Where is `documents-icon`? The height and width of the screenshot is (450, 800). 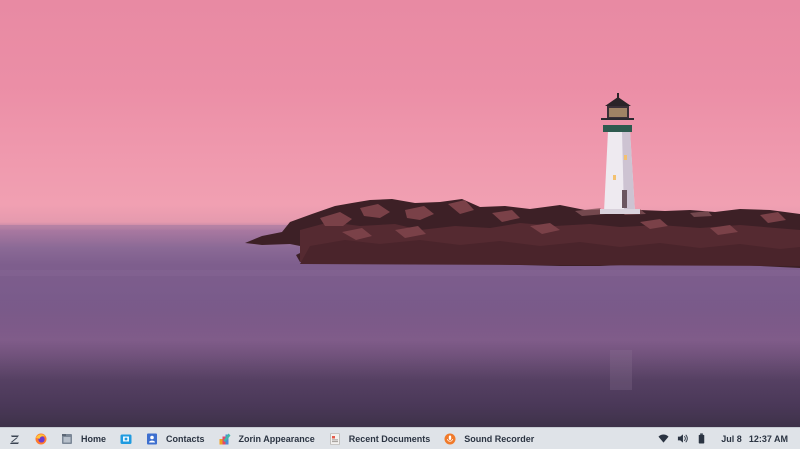 documents-icon is located at coordinates (334, 438).